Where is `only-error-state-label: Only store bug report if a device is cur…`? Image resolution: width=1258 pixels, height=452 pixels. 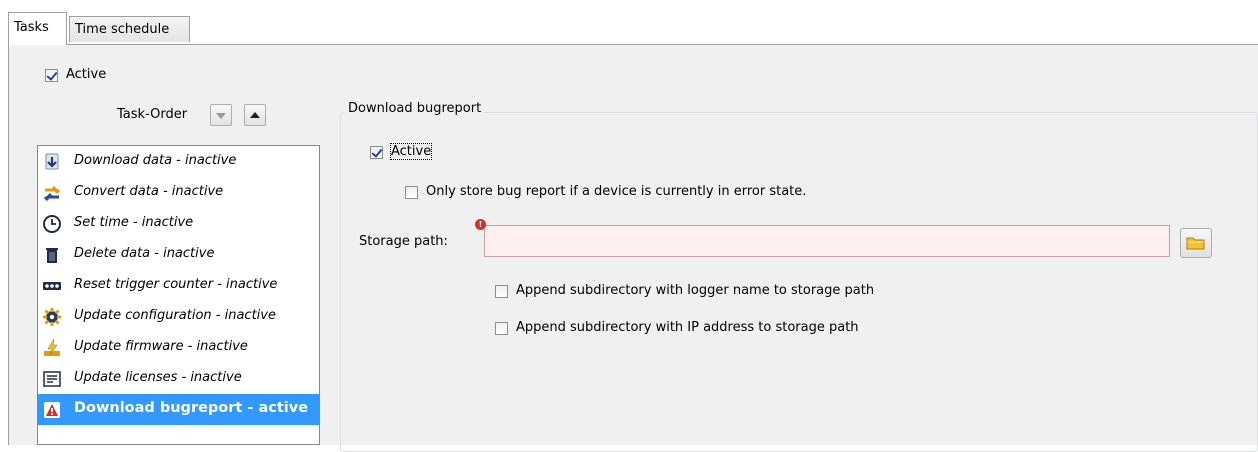 only-error-state-label: Only store bug report if a device is cur… is located at coordinates (616, 191).